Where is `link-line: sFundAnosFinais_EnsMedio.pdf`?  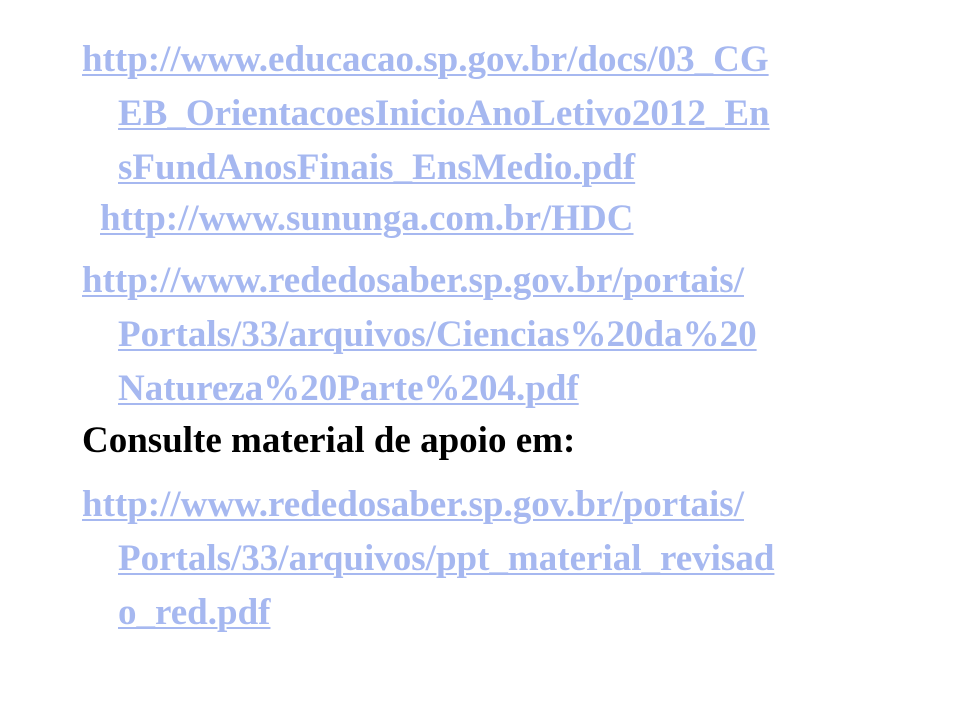
link-line: sFundAnosFinais_EnsMedio.pdf is located at coordinates (377, 167).